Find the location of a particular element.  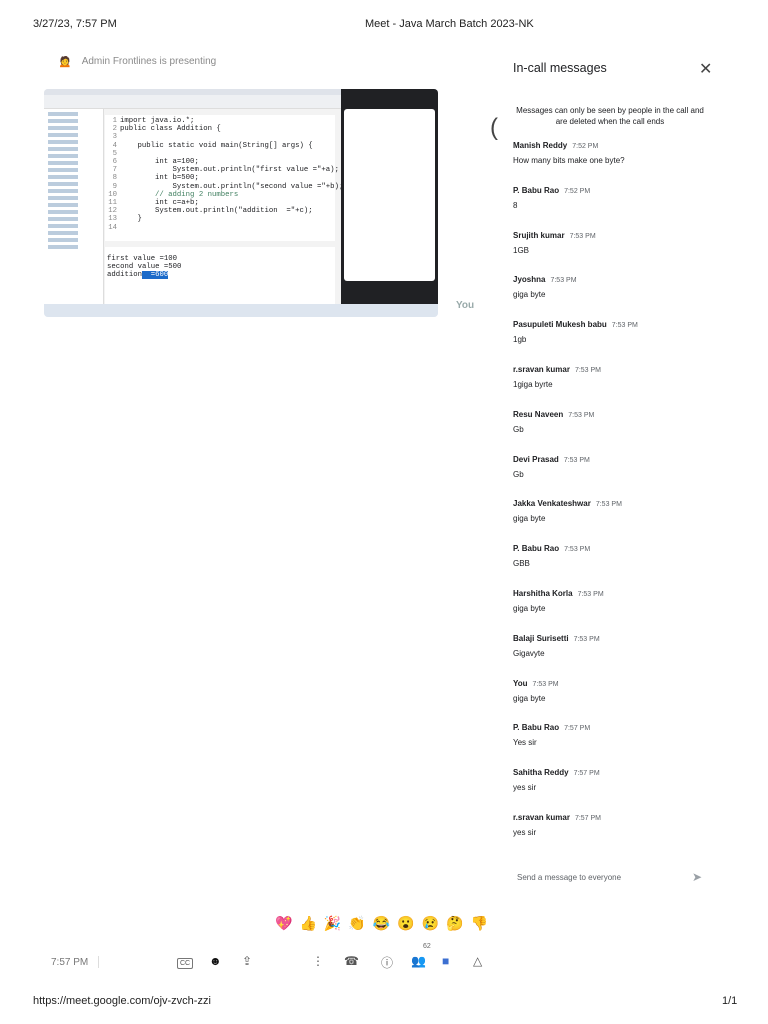

message-text: yes sir is located at coordinates (525, 788).